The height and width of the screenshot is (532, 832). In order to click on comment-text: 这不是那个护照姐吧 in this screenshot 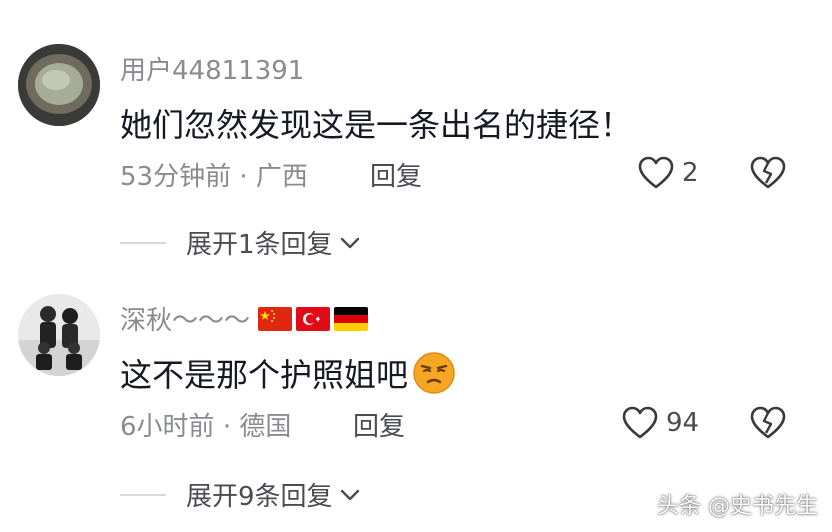, I will do `click(288, 373)`.